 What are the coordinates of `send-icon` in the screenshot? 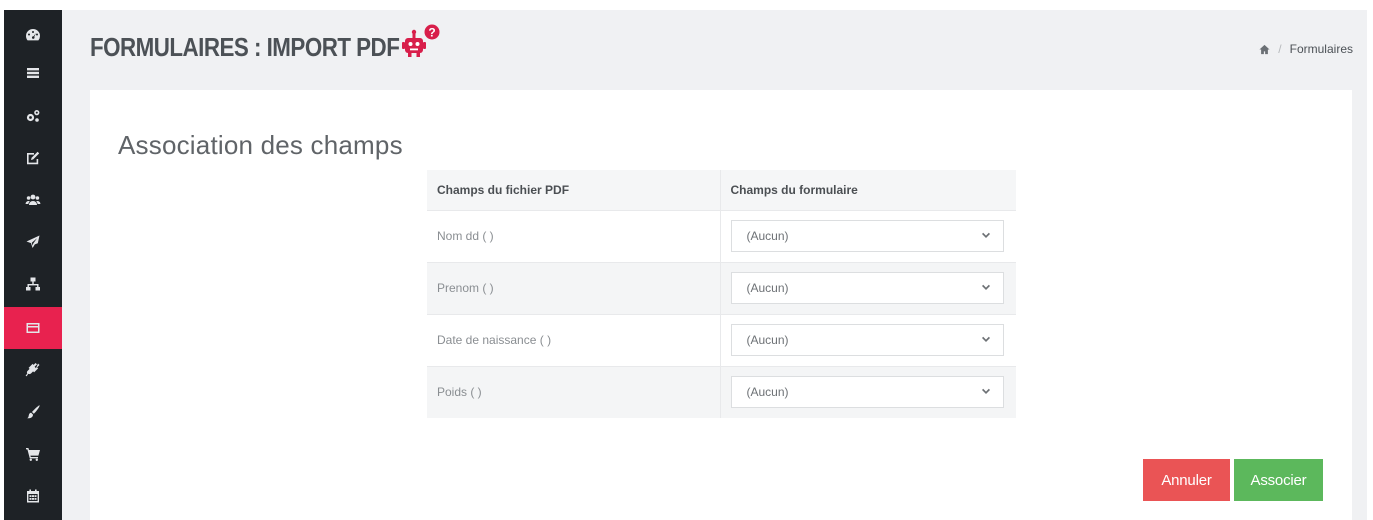 It's located at (33, 241).